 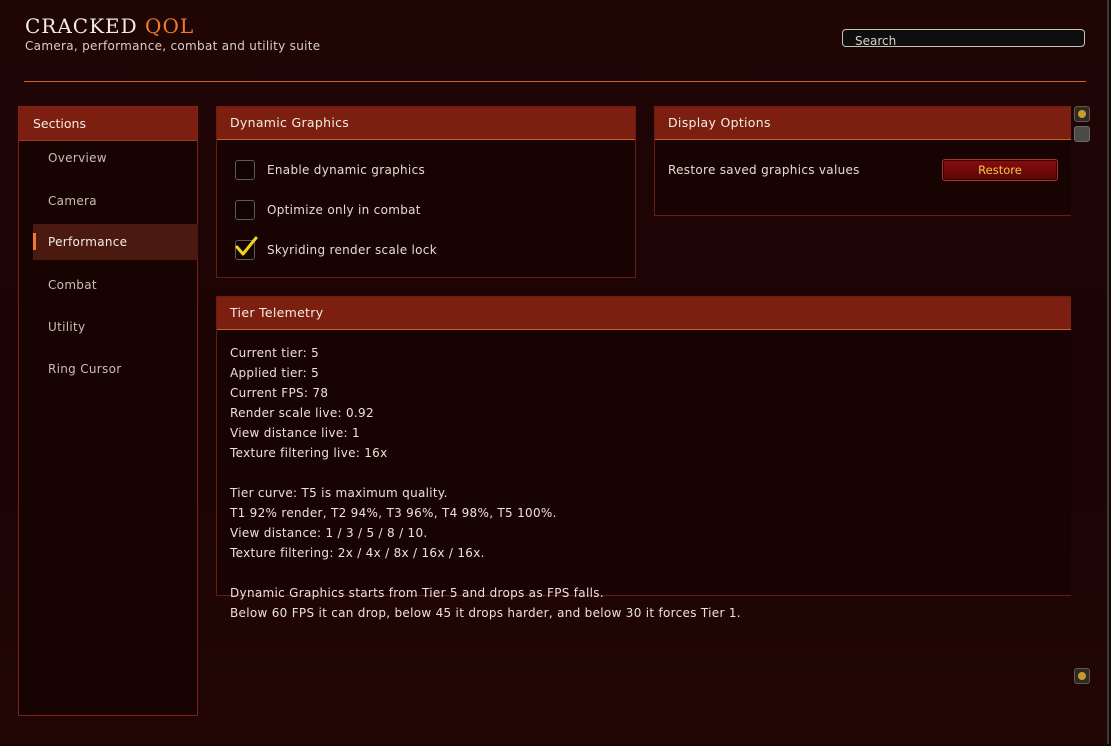 What do you see at coordinates (81, 26) in the screenshot?
I see `app-title-main: CRACKED` at bounding box center [81, 26].